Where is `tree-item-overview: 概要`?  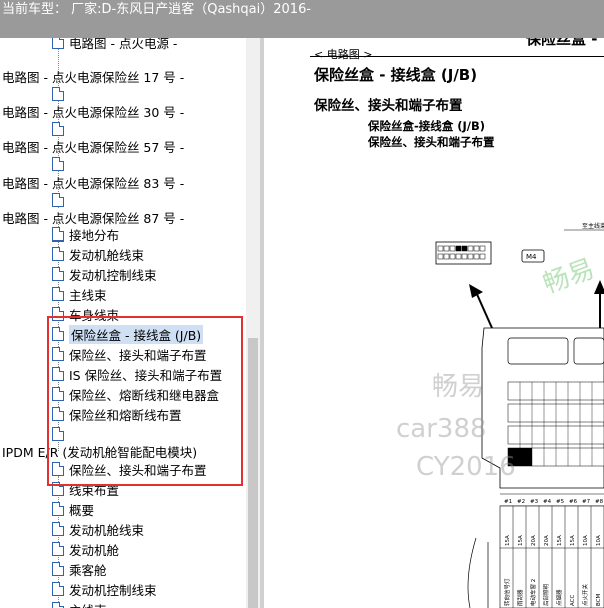
tree-item-overview: 概要 is located at coordinates (73, 509).